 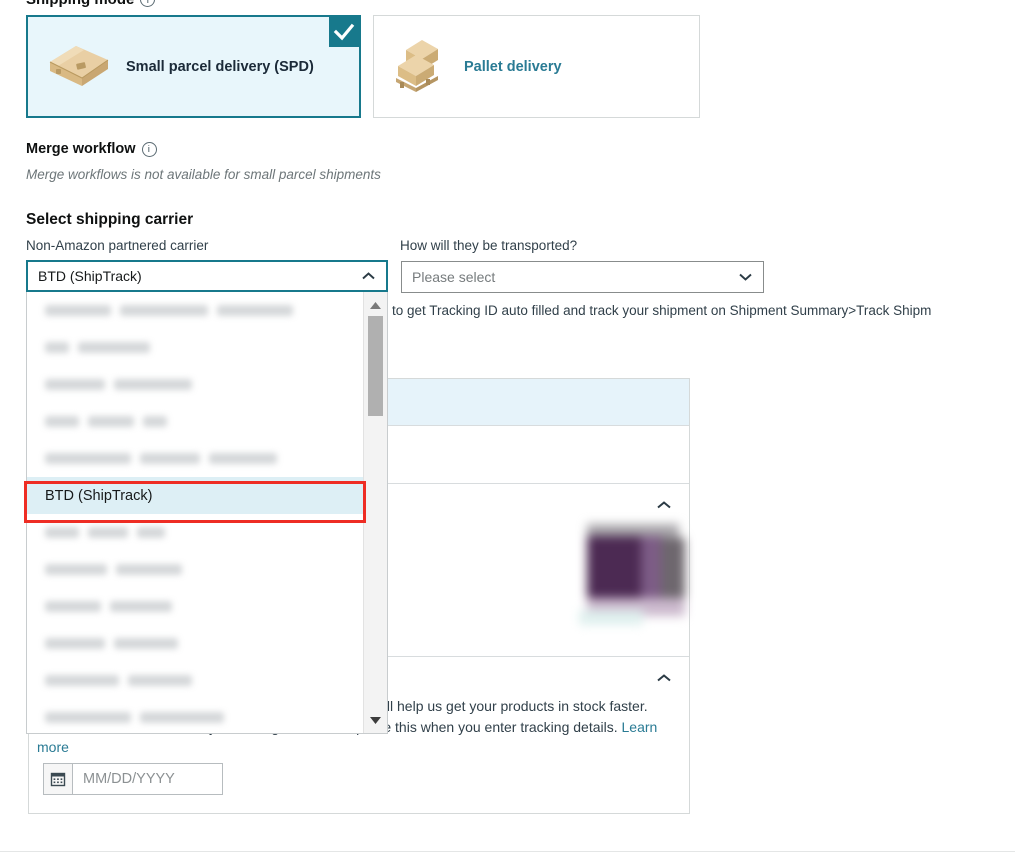 I want to click on carrier-select-value: BTD (ShipTrack), so click(x=90, y=276).